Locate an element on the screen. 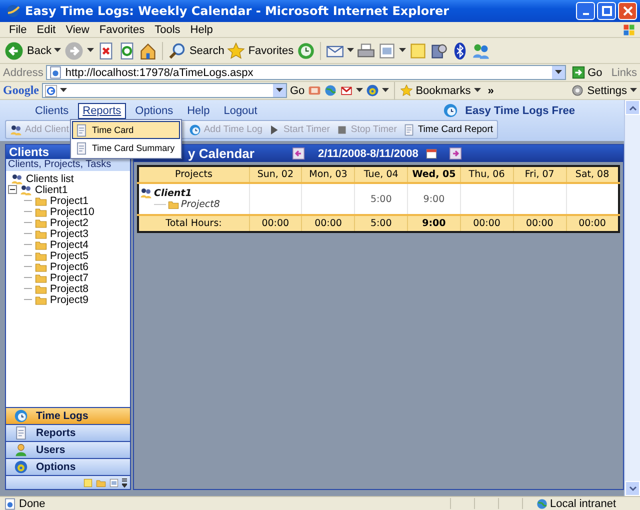 The image size is (640, 510). expander-icon is located at coordinates (12, 189).